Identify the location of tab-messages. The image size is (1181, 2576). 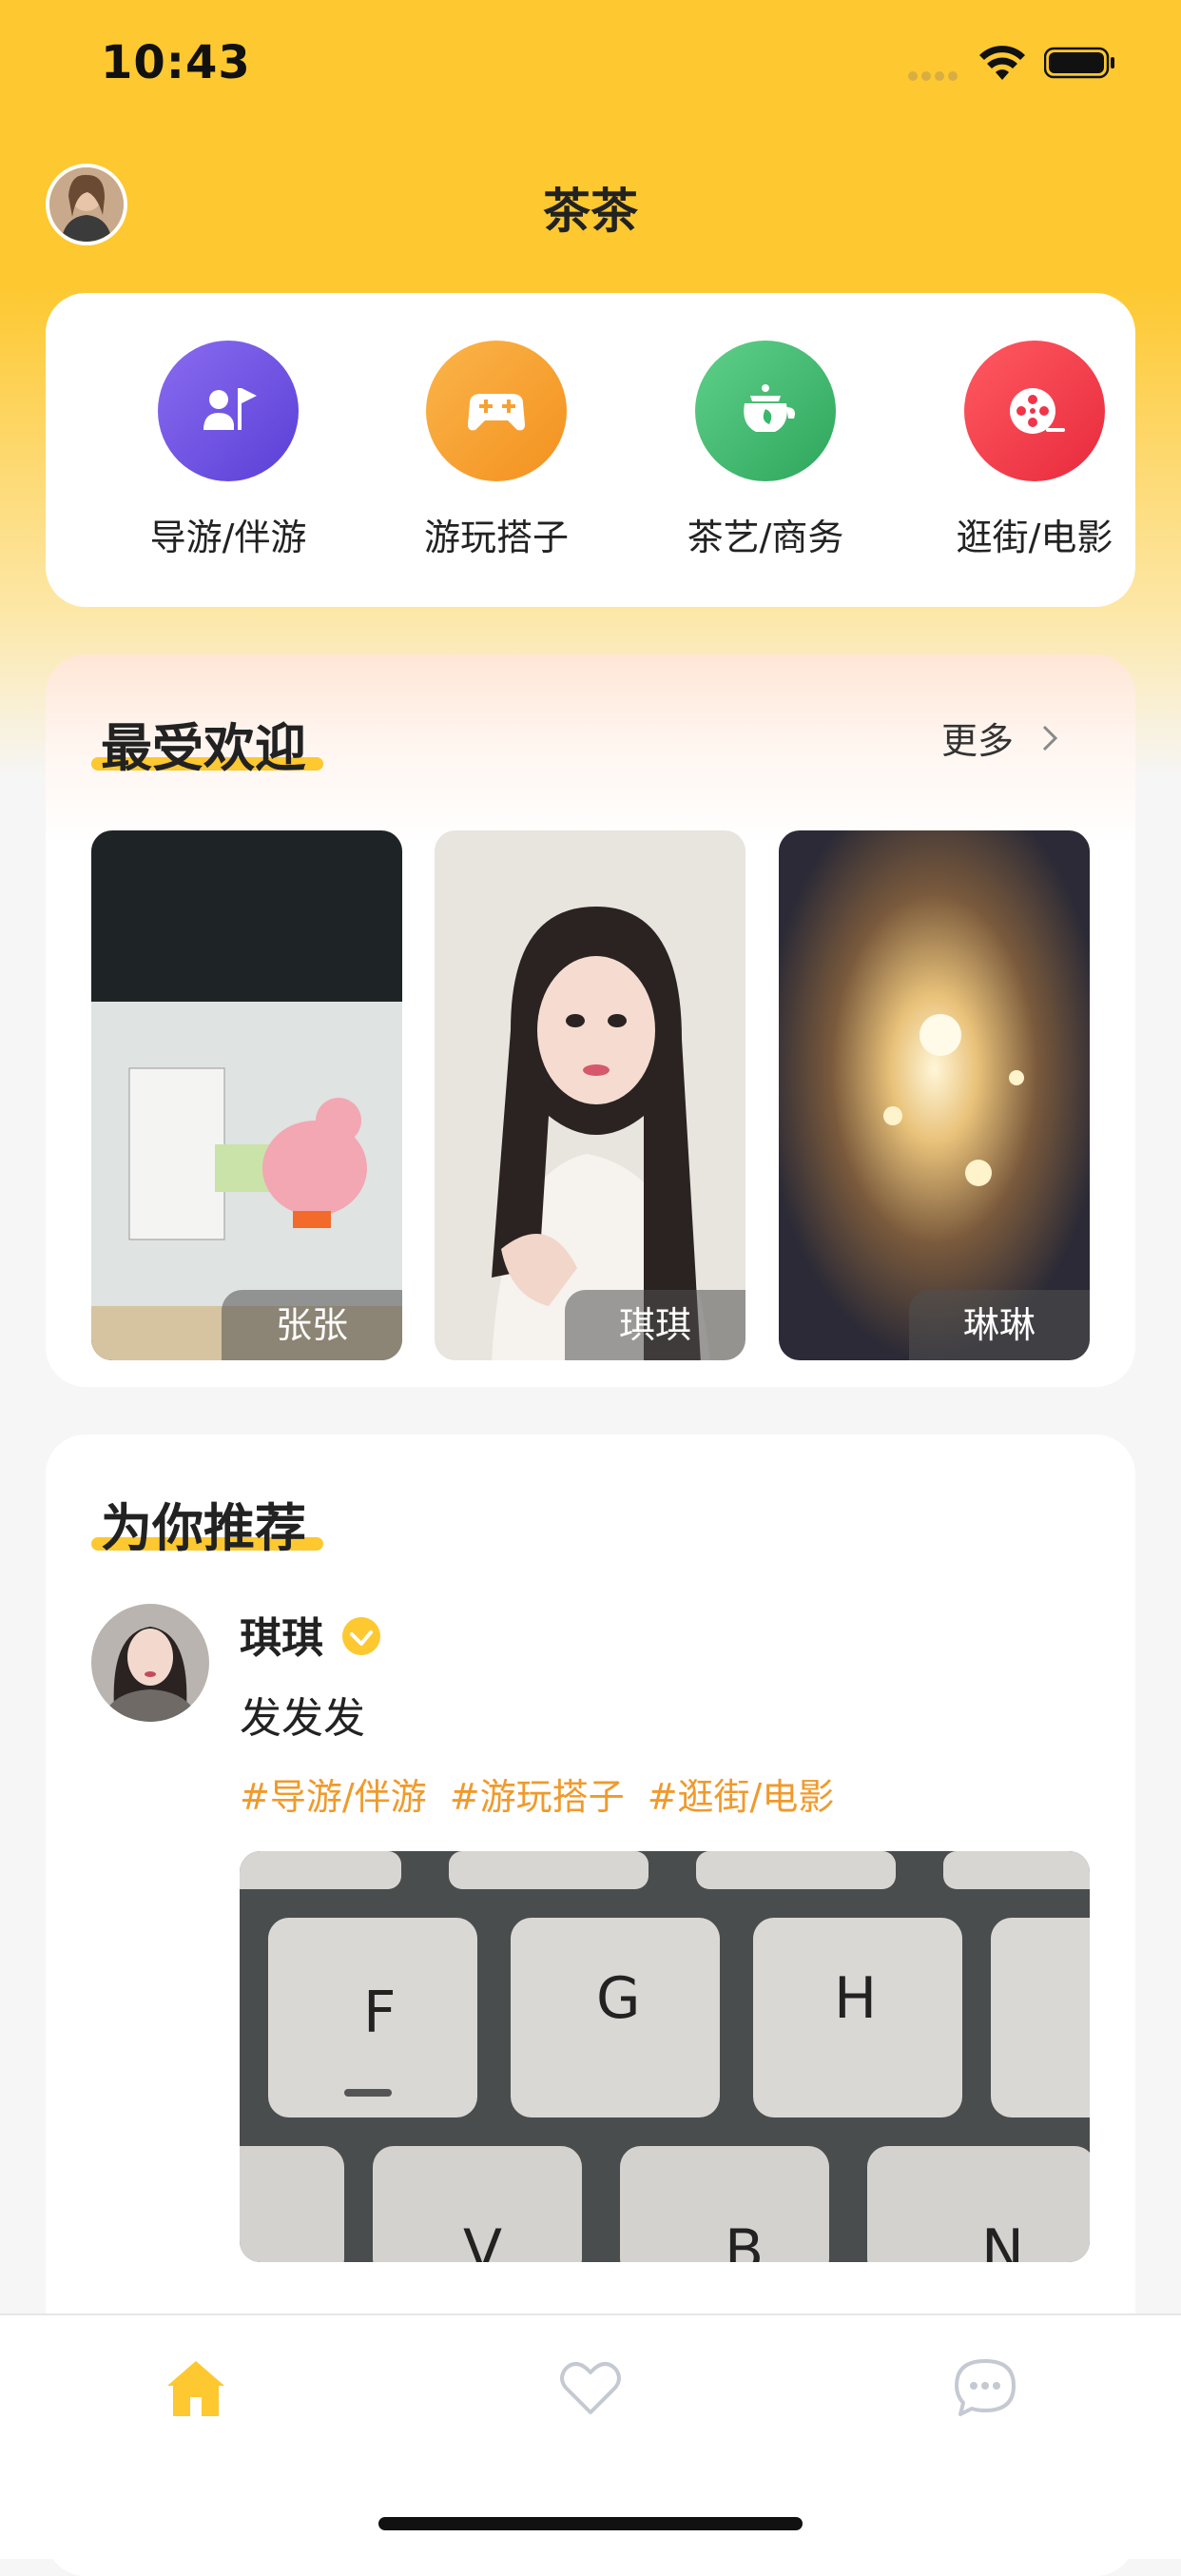
(985, 2388).